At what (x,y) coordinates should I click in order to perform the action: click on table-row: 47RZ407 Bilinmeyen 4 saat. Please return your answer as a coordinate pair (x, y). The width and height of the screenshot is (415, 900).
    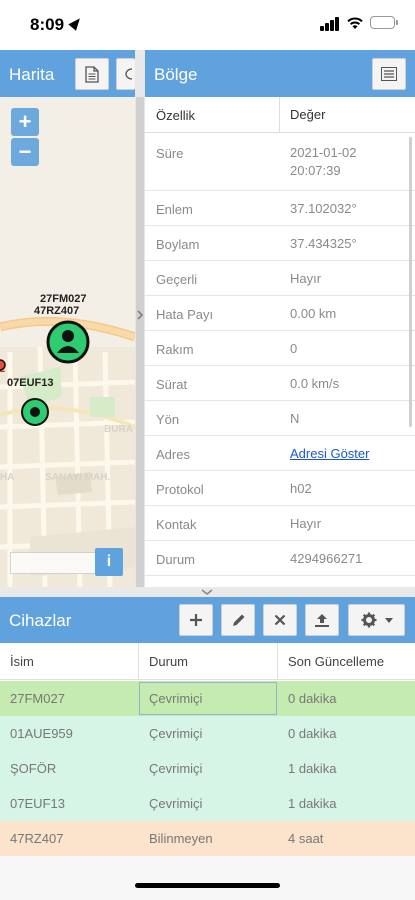
    Looking at the image, I should click on (207, 838).